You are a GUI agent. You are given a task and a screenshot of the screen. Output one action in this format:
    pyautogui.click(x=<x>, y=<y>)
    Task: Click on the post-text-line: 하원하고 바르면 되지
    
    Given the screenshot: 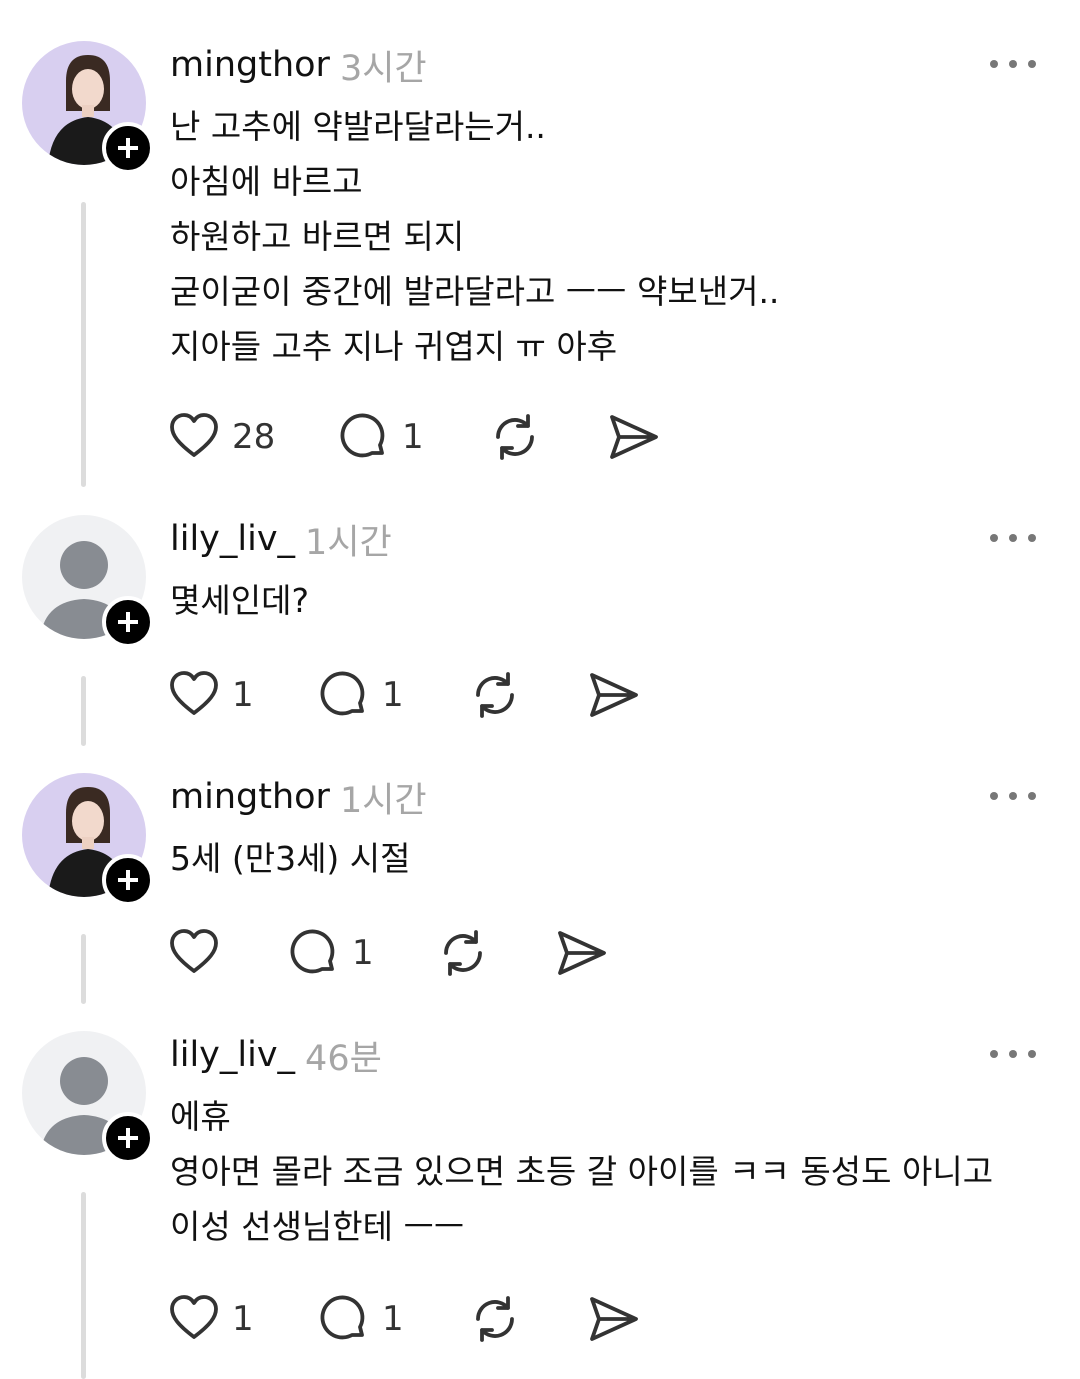 What is the action you would take?
    pyautogui.click(x=317, y=236)
    